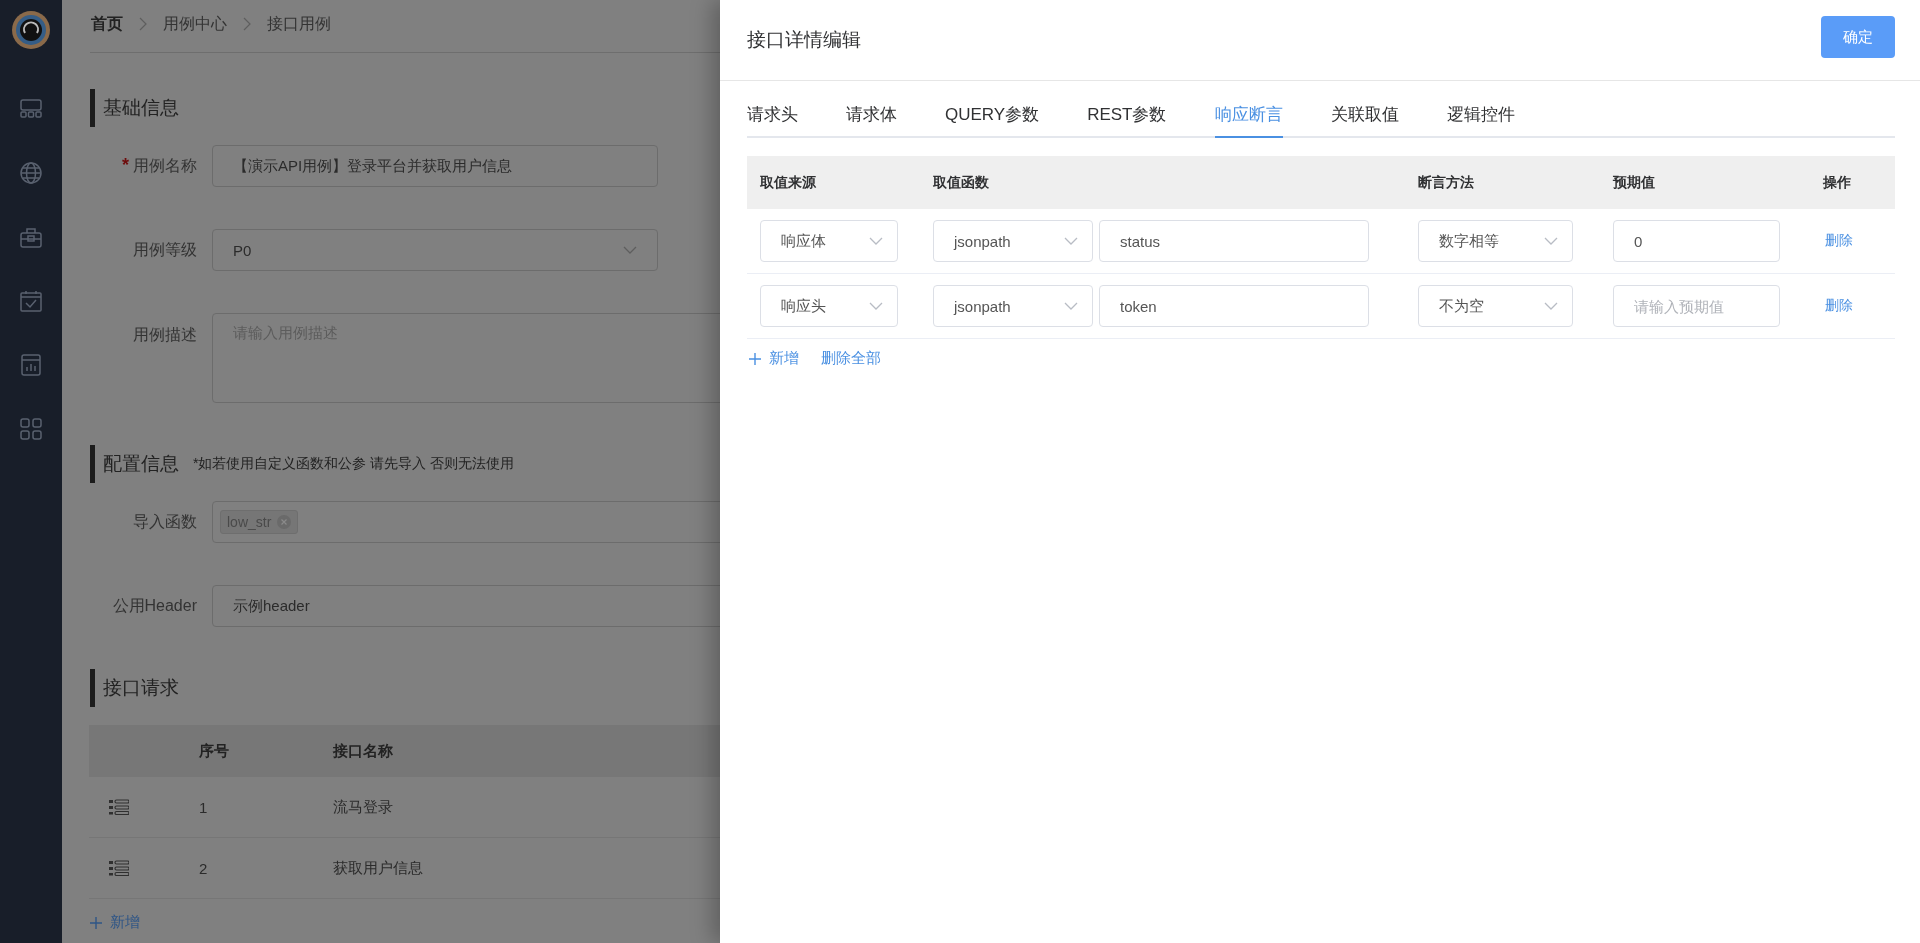  What do you see at coordinates (829, 241) in the screenshot?
I see `dropdown: 响应体` at bounding box center [829, 241].